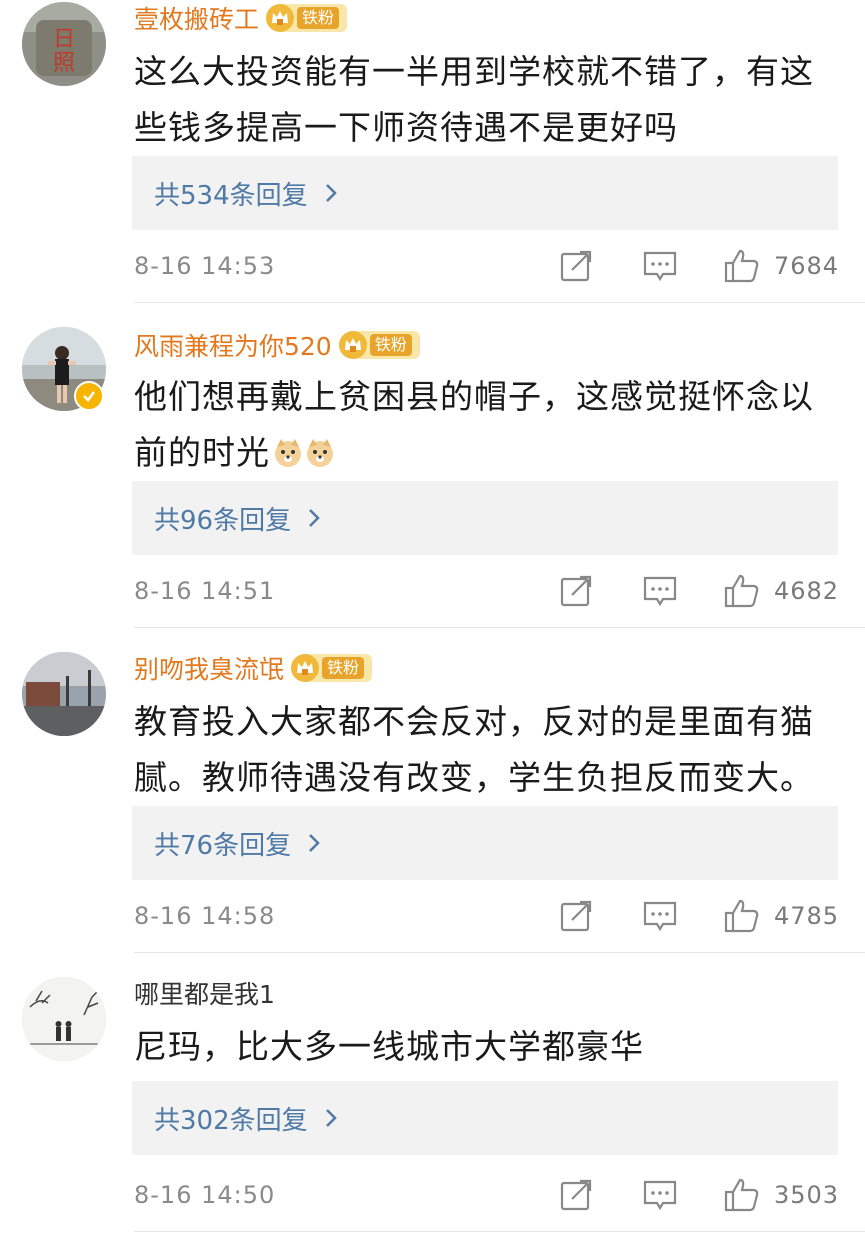  I want to click on username: 壹枚搬砖工, so click(196, 18).